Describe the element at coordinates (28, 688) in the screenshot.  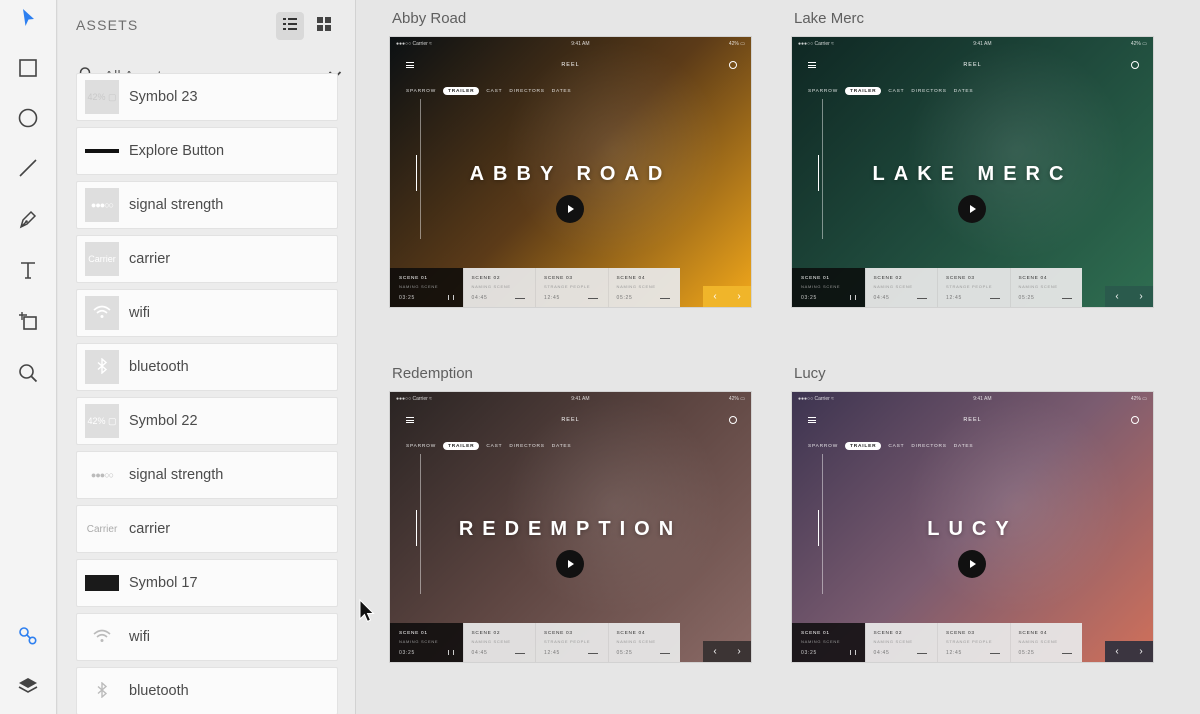
I see `layers-panel-toggle` at that location.